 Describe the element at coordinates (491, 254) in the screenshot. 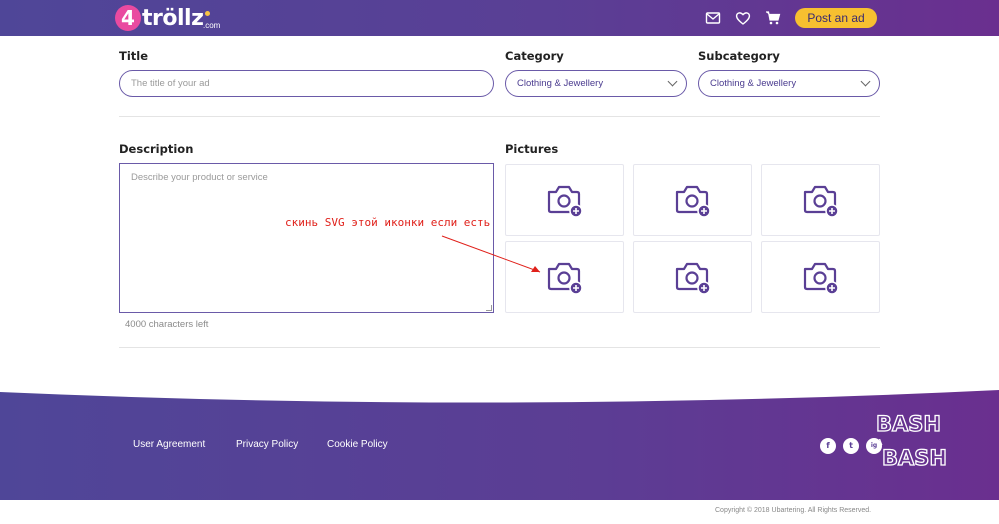

I see `annotation-arrow-icon` at that location.